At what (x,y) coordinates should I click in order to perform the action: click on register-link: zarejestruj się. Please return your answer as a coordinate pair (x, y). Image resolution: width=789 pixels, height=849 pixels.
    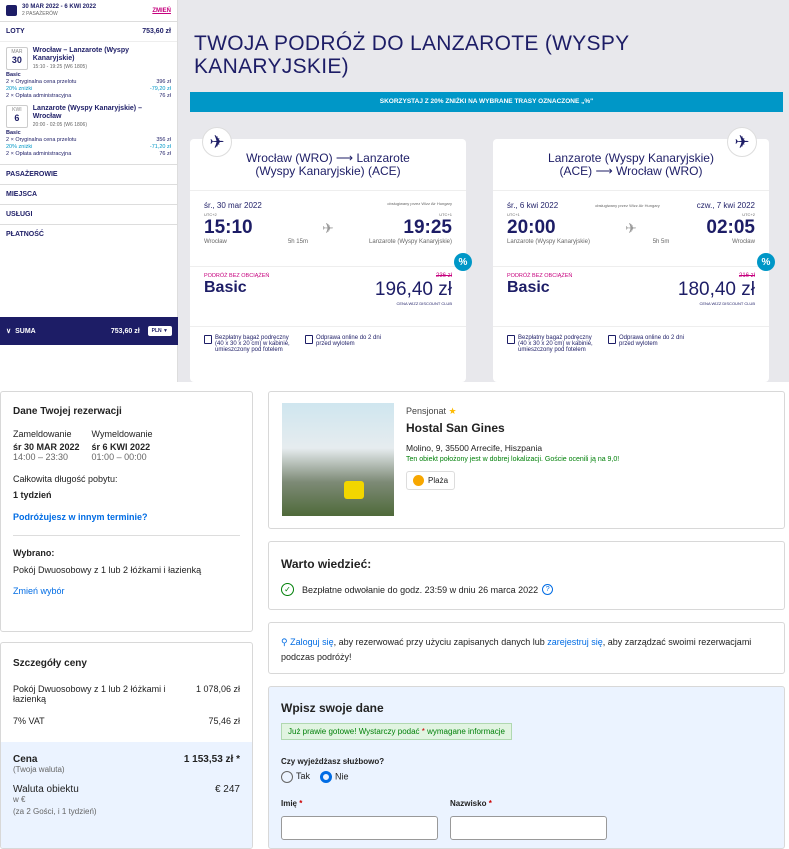
    Looking at the image, I should click on (575, 642).